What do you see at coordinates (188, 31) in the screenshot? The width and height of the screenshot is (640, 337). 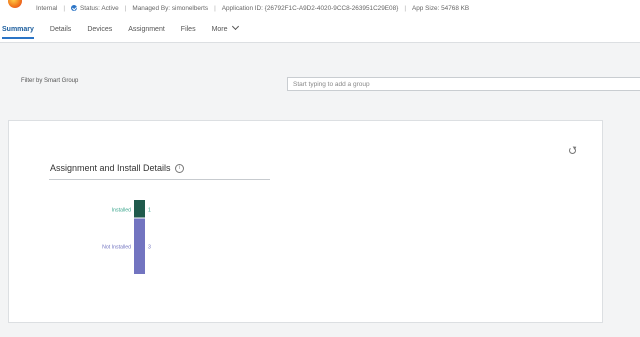 I see `tab-files: Files` at bounding box center [188, 31].